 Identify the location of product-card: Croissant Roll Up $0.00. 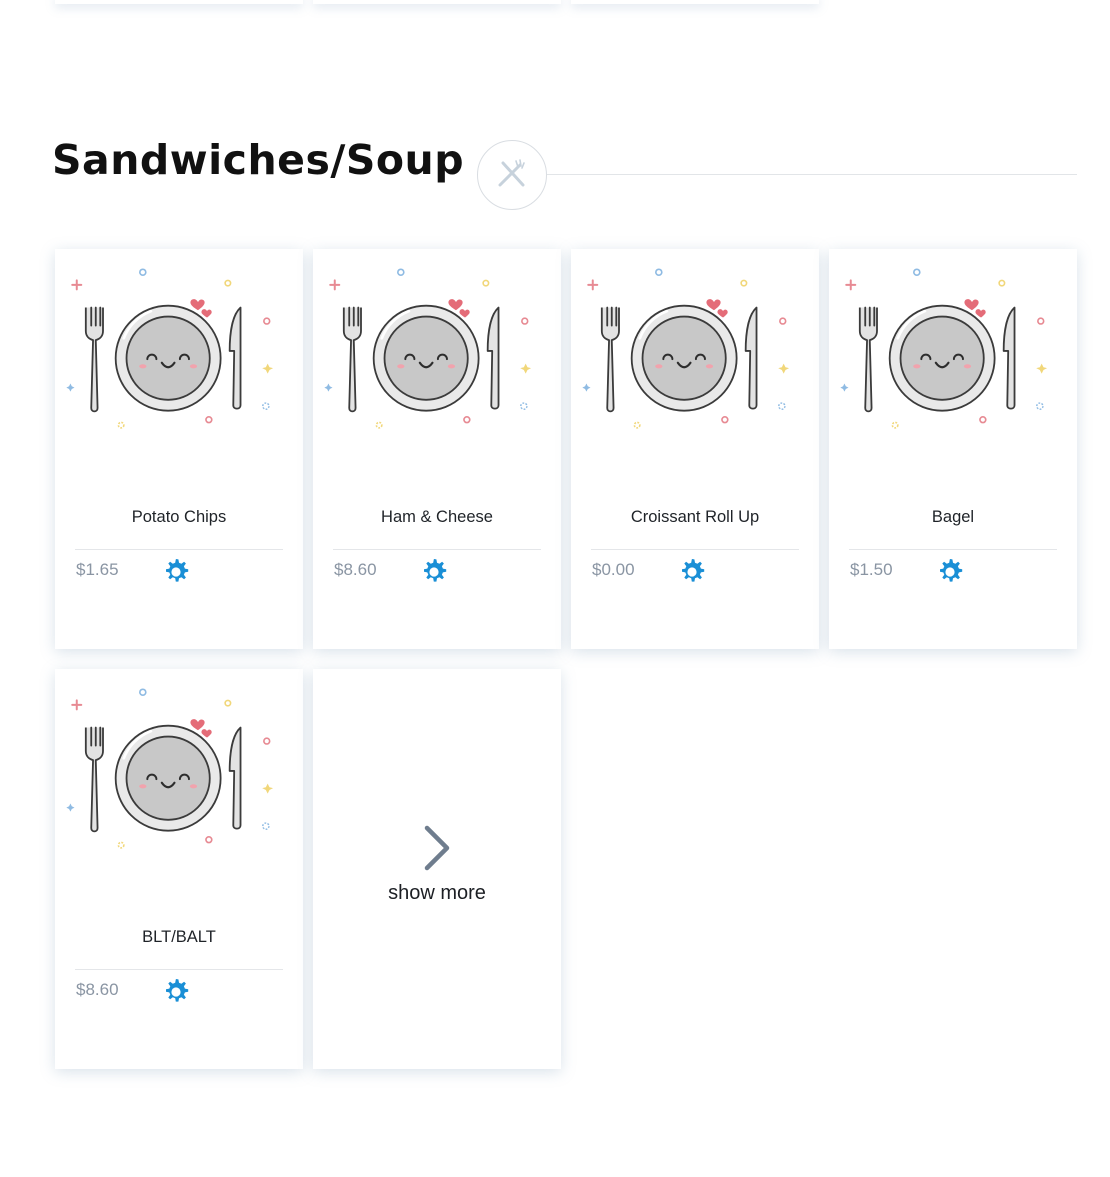
(695, 449).